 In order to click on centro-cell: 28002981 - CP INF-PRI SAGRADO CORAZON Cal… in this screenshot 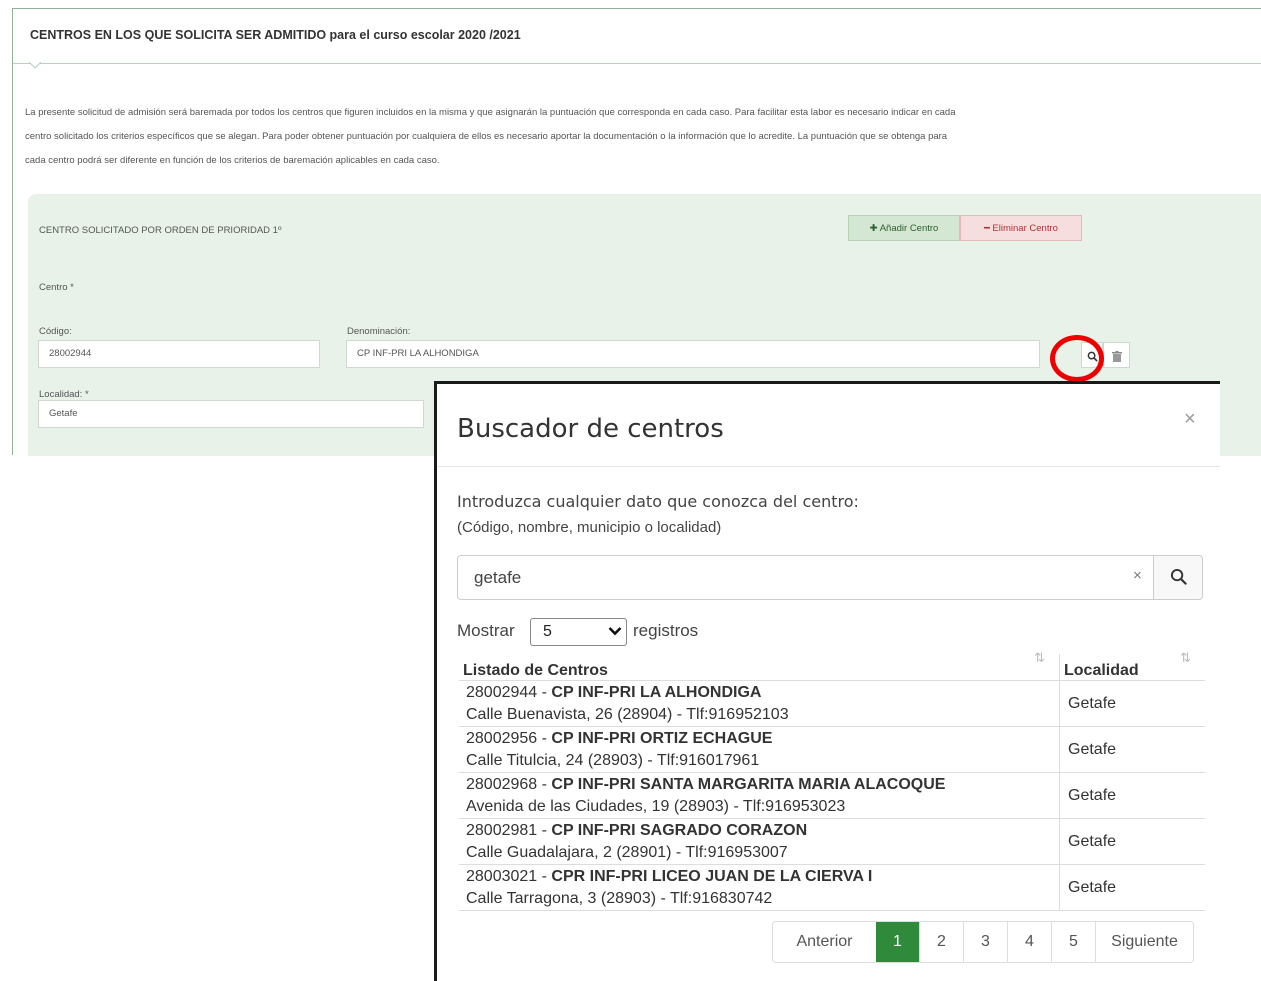, I will do `click(759, 841)`.